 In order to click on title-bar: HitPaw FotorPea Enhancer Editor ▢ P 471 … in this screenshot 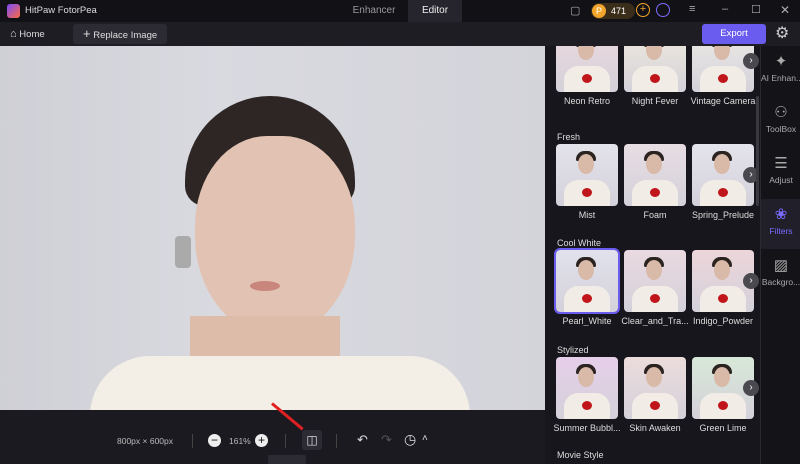, I will do `click(400, 11)`.